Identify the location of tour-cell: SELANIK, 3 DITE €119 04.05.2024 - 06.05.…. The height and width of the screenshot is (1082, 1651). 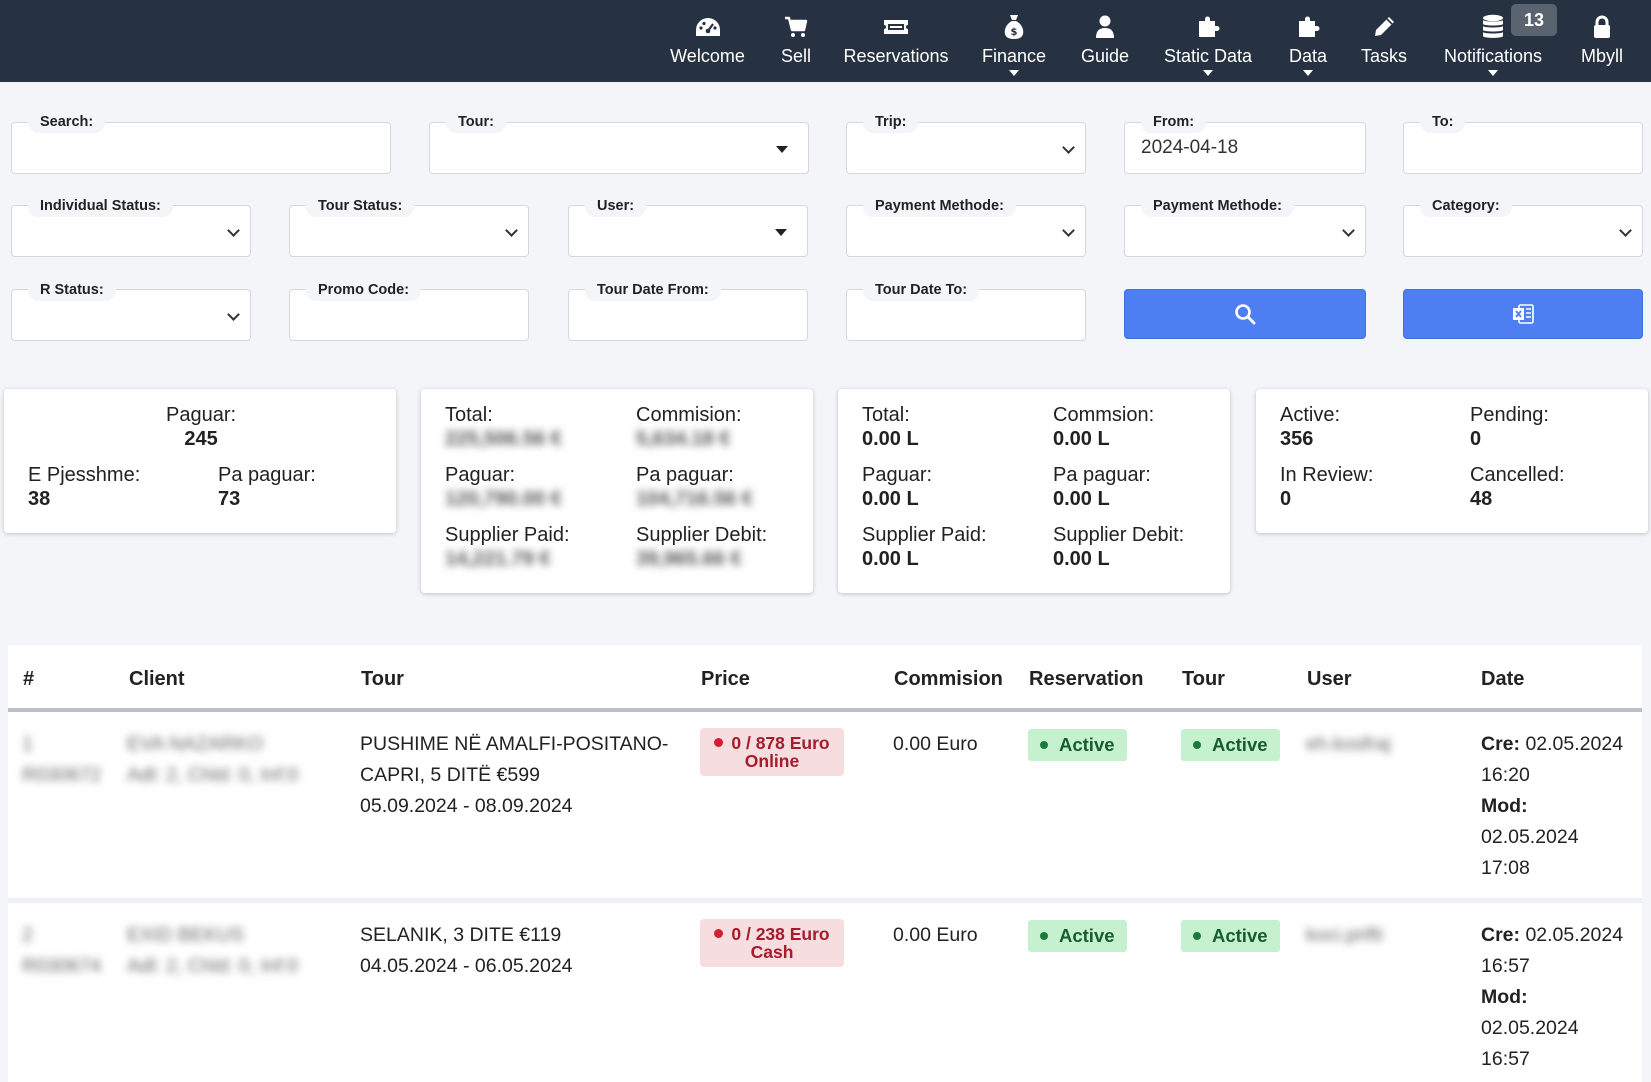
(466, 951).